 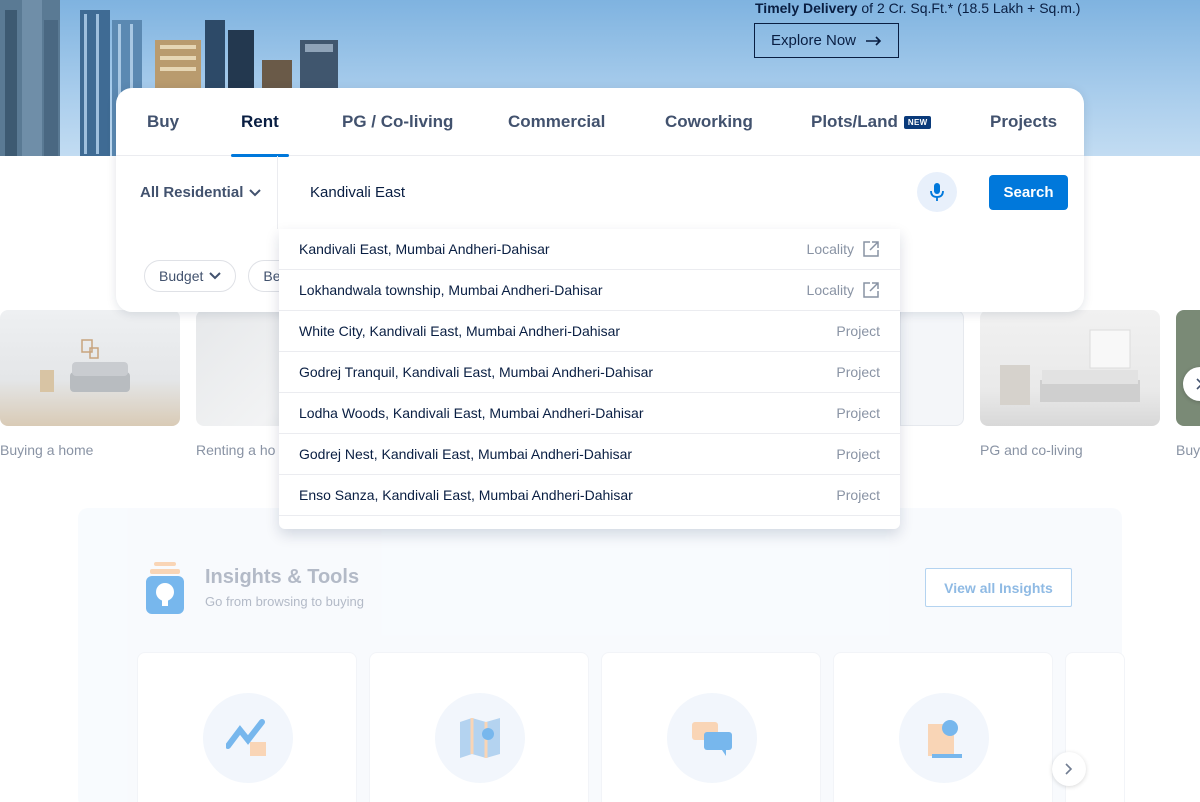 What do you see at coordinates (854, 121) in the screenshot?
I see `tab-plots-land-label: Plots/Land` at bounding box center [854, 121].